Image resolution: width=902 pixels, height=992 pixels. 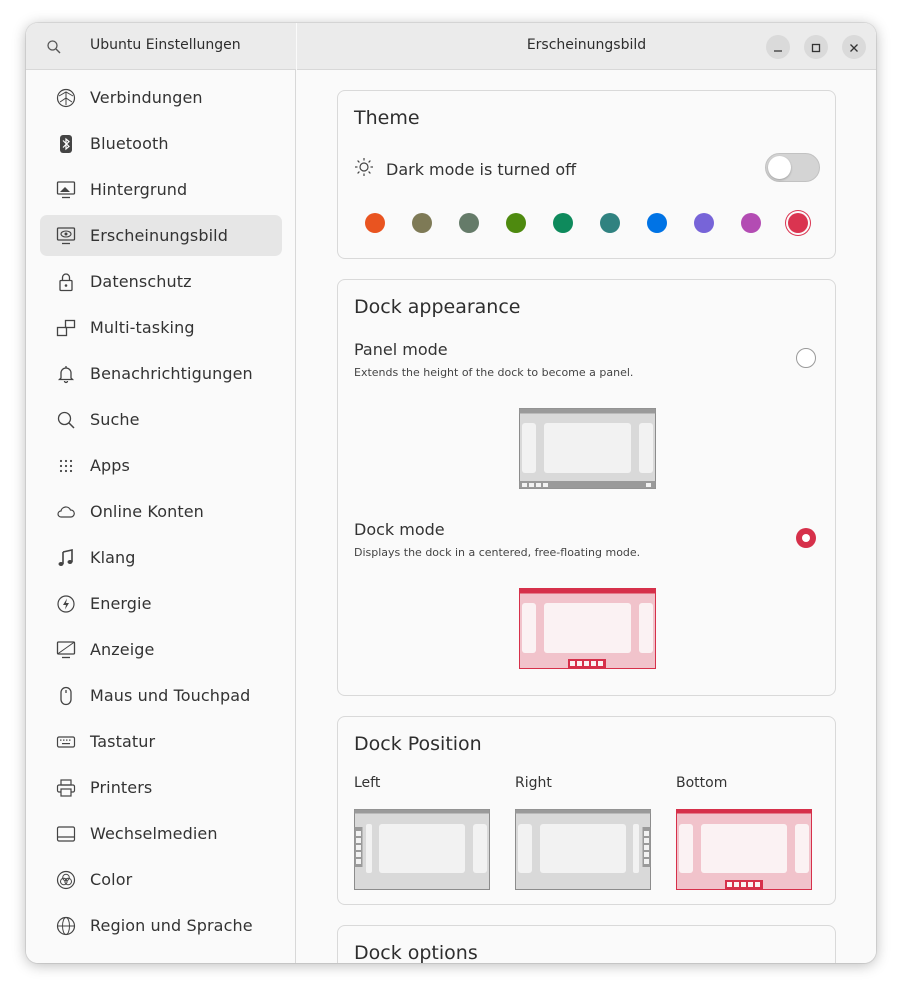 What do you see at coordinates (66, 466) in the screenshot?
I see `apps-grid-icon` at bounding box center [66, 466].